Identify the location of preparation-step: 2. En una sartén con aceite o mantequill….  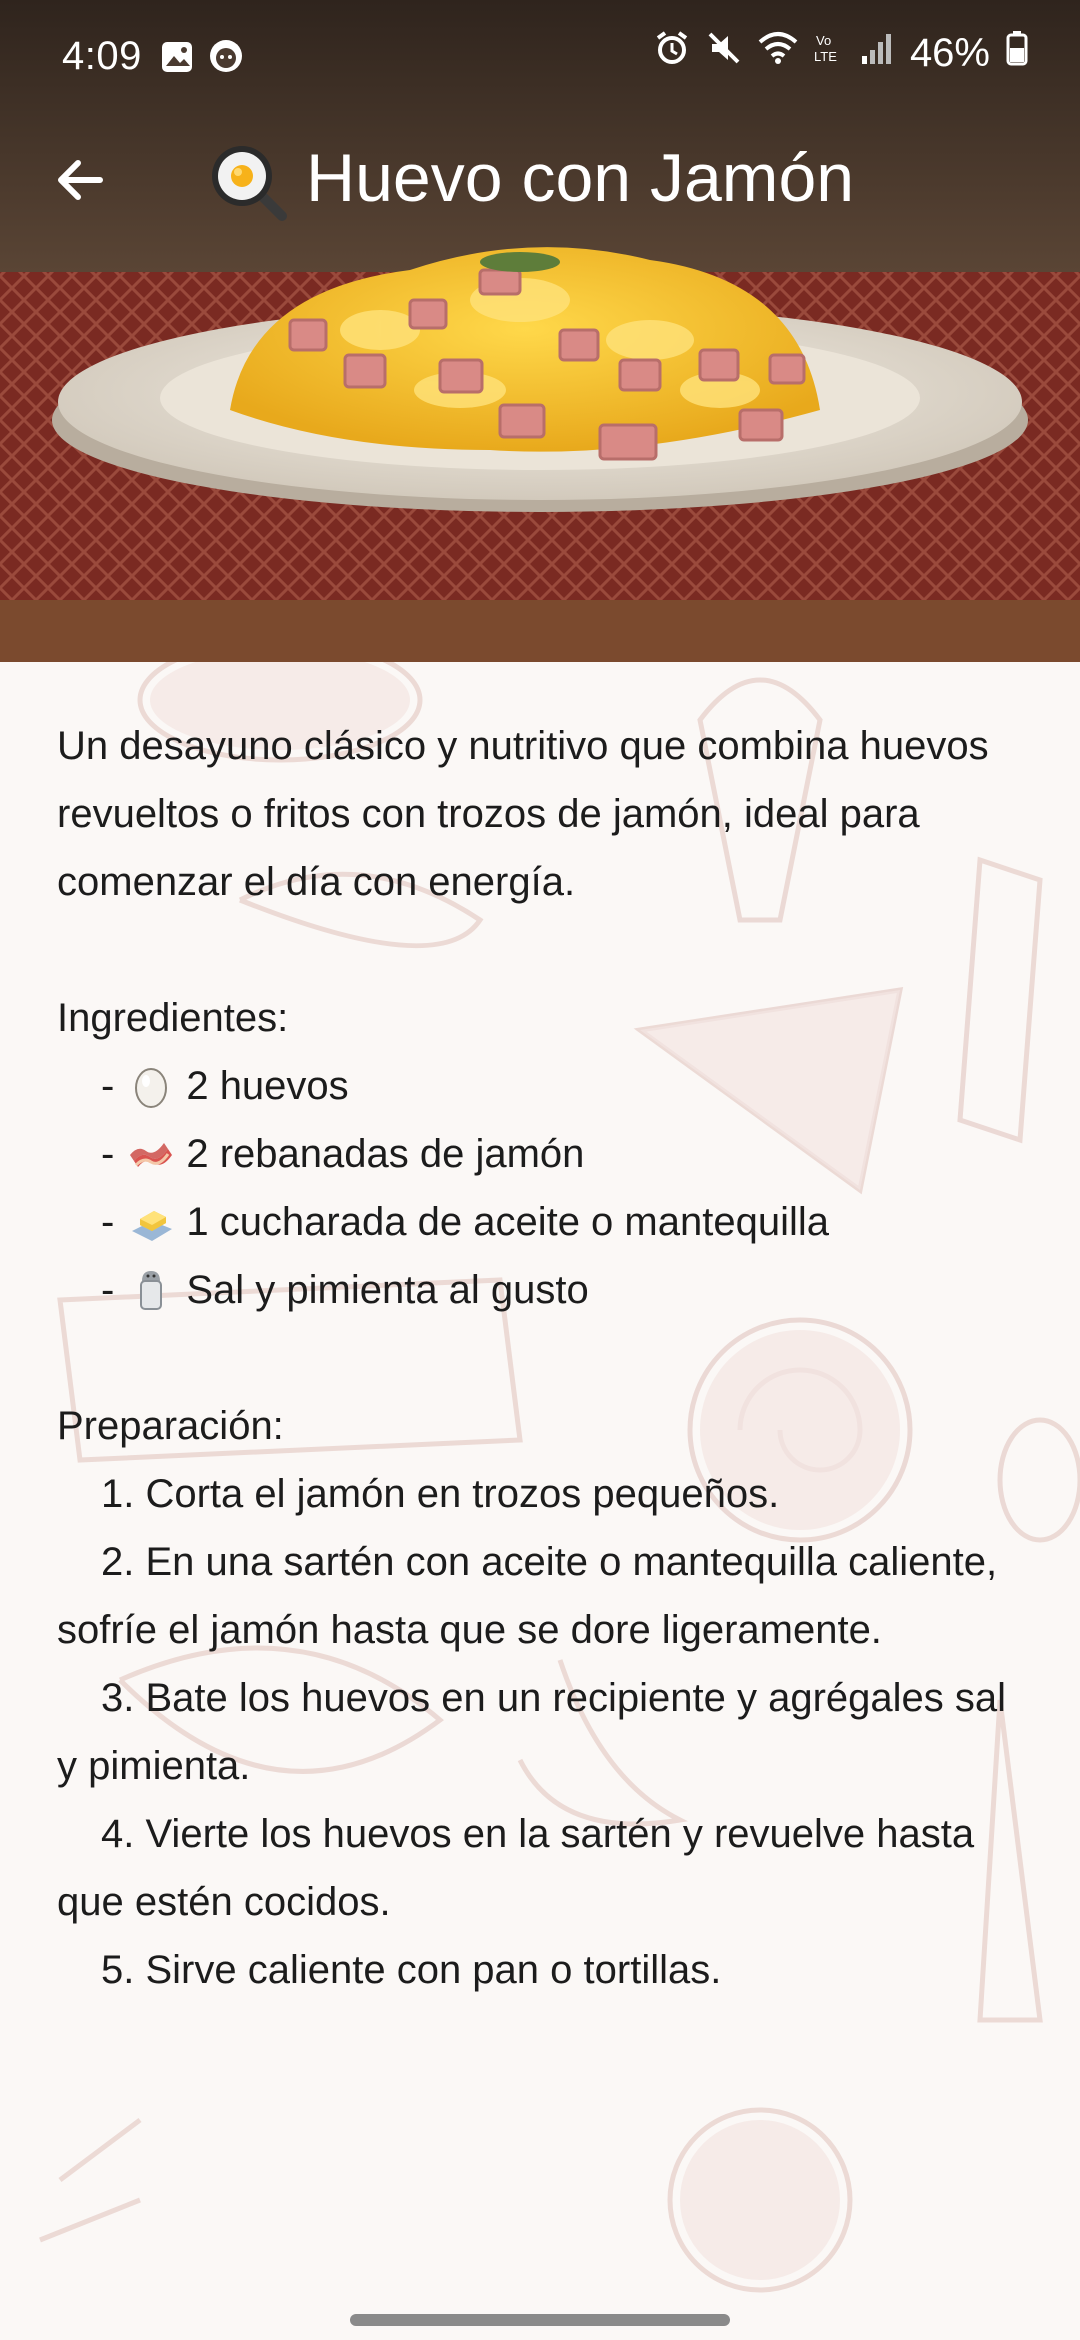
(527, 1596).